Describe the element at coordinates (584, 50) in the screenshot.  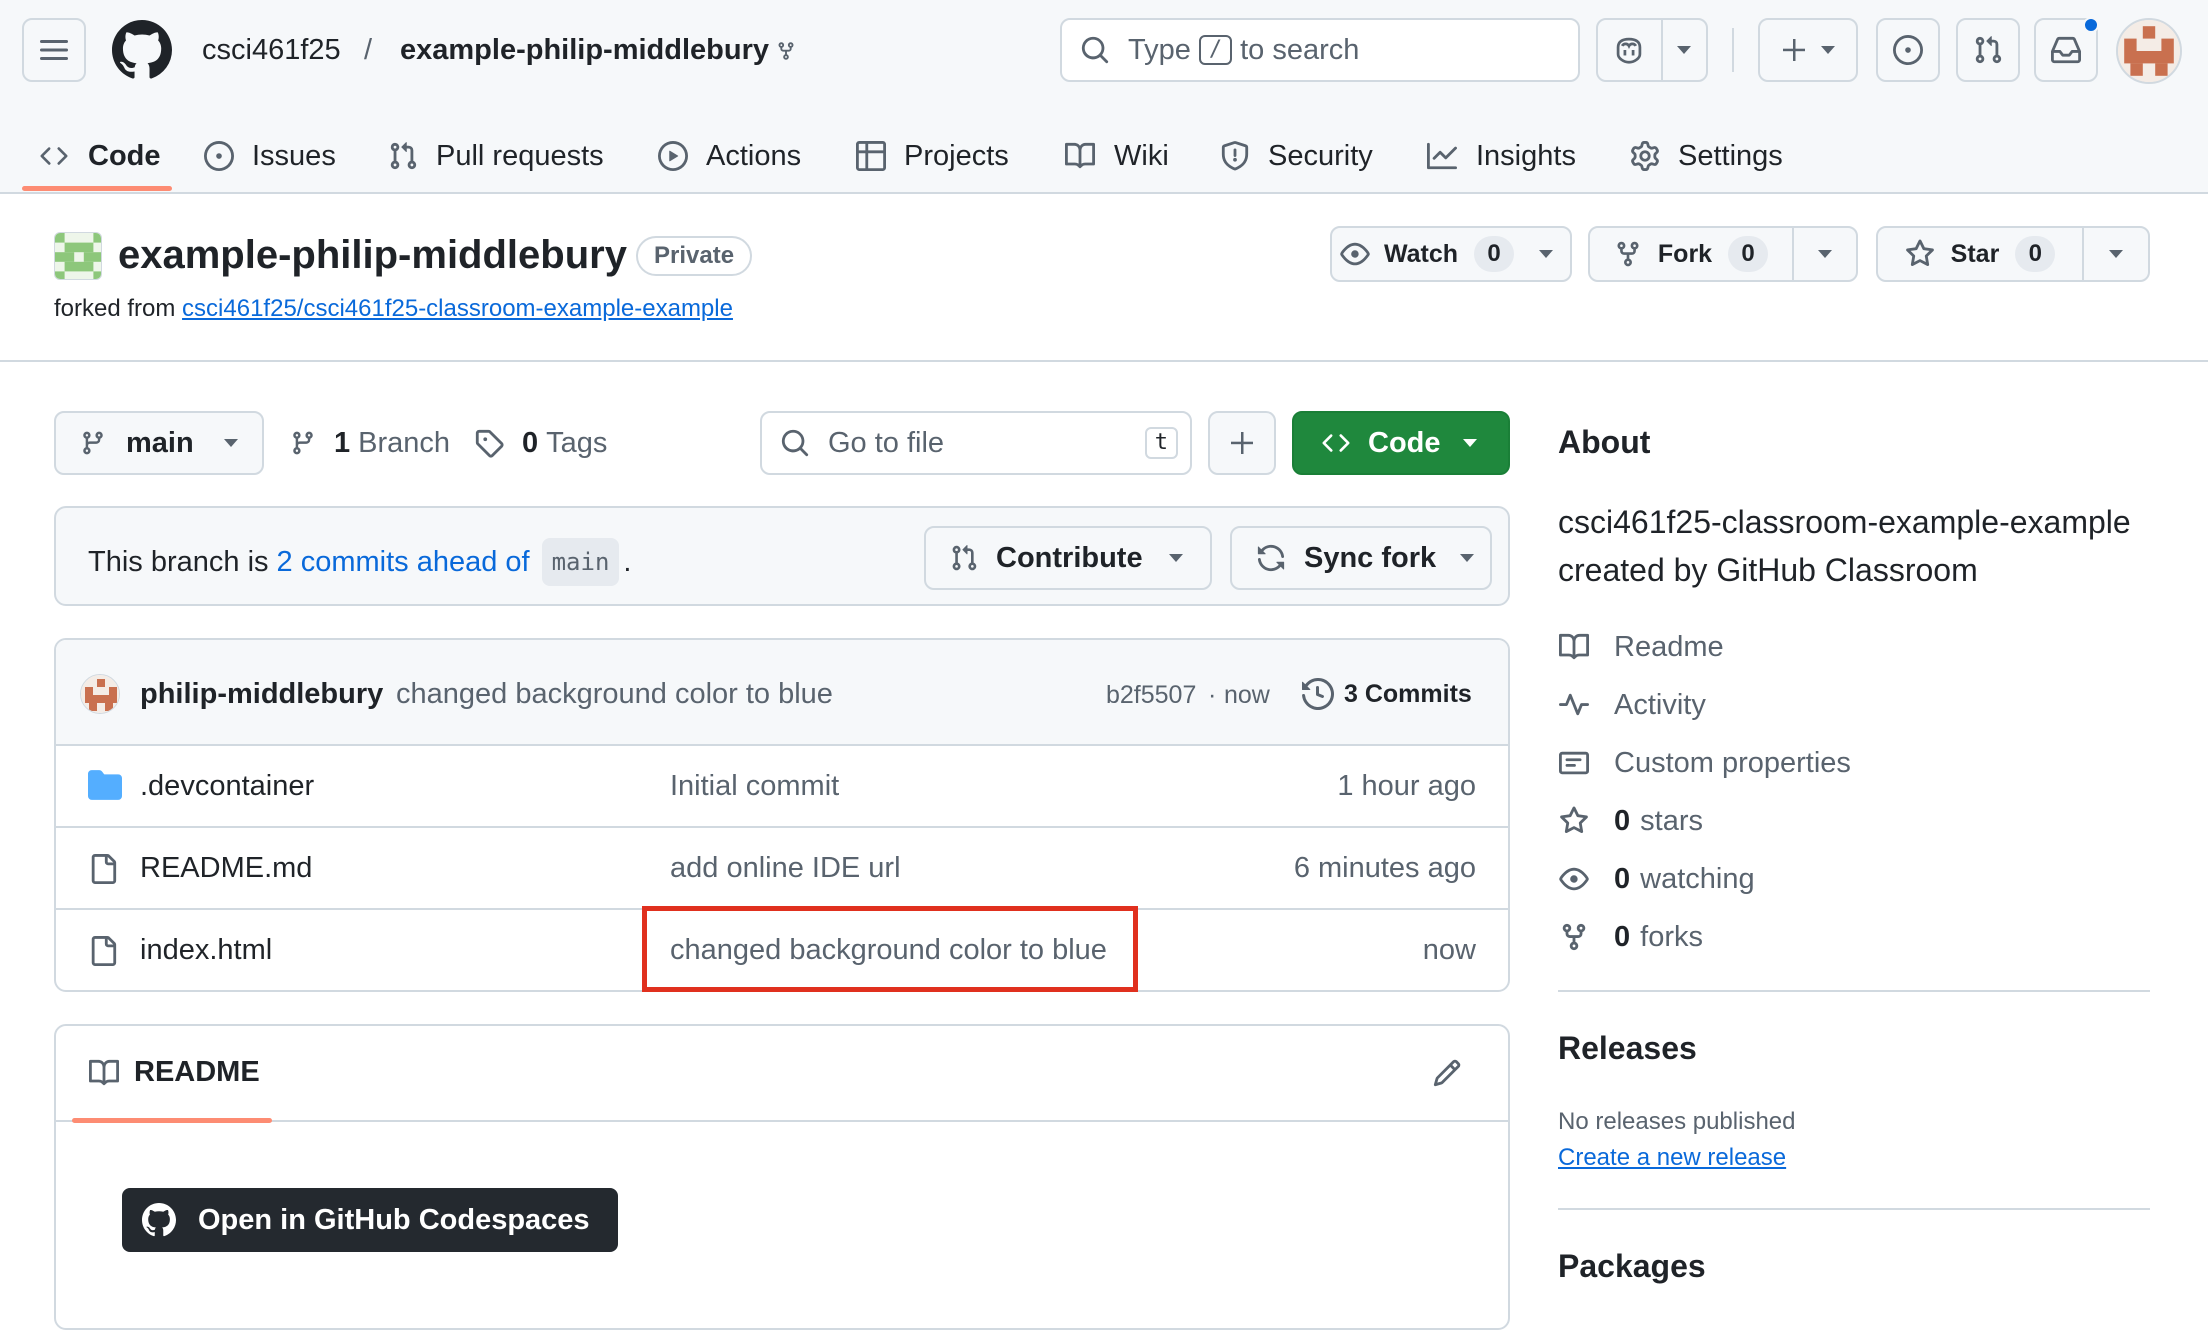
I see `breadcrumb-repo: example-philip-middlebury` at that location.